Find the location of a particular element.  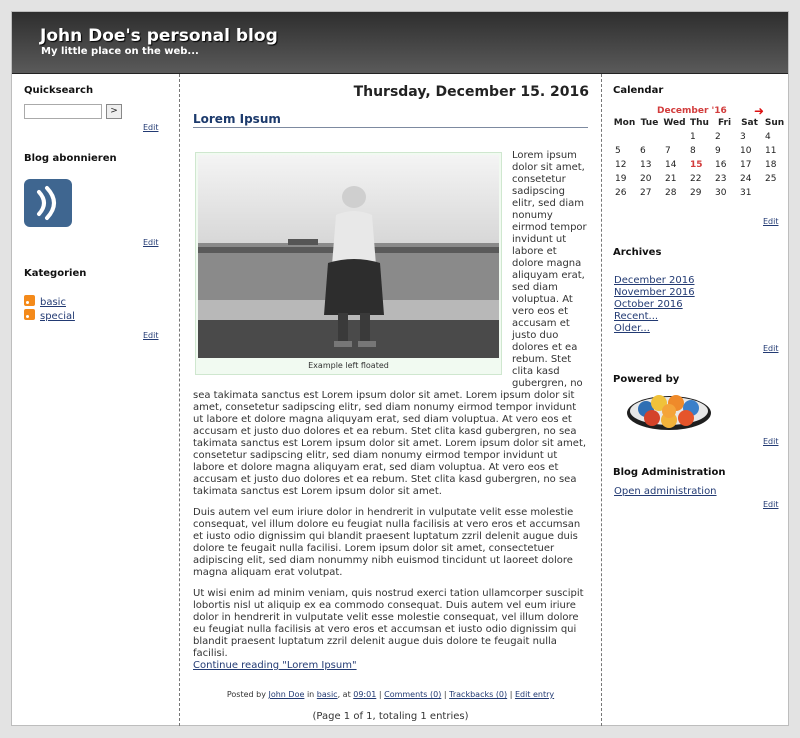

subscribe-title: Blog abonnieren is located at coordinates (70, 158).